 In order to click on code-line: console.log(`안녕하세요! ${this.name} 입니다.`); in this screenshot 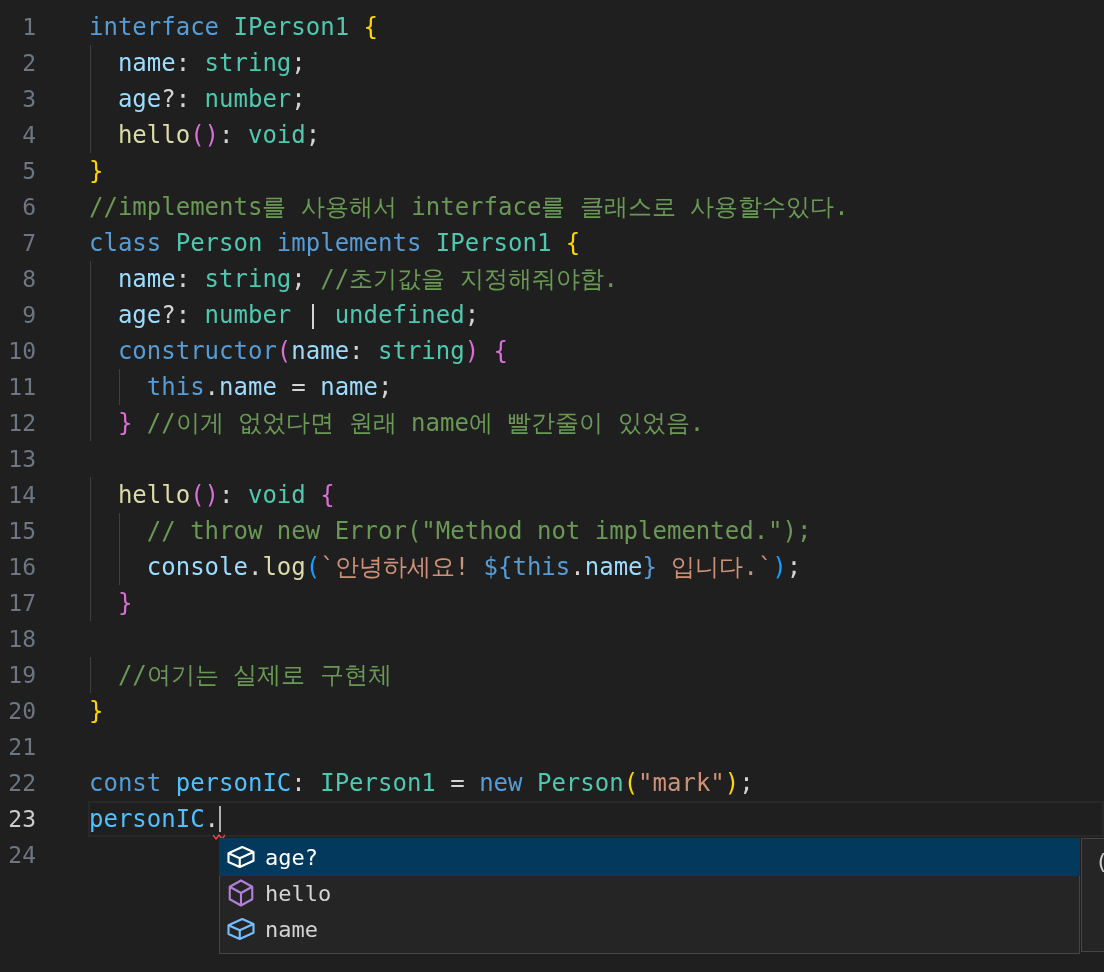, I will do `click(473, 567)`.